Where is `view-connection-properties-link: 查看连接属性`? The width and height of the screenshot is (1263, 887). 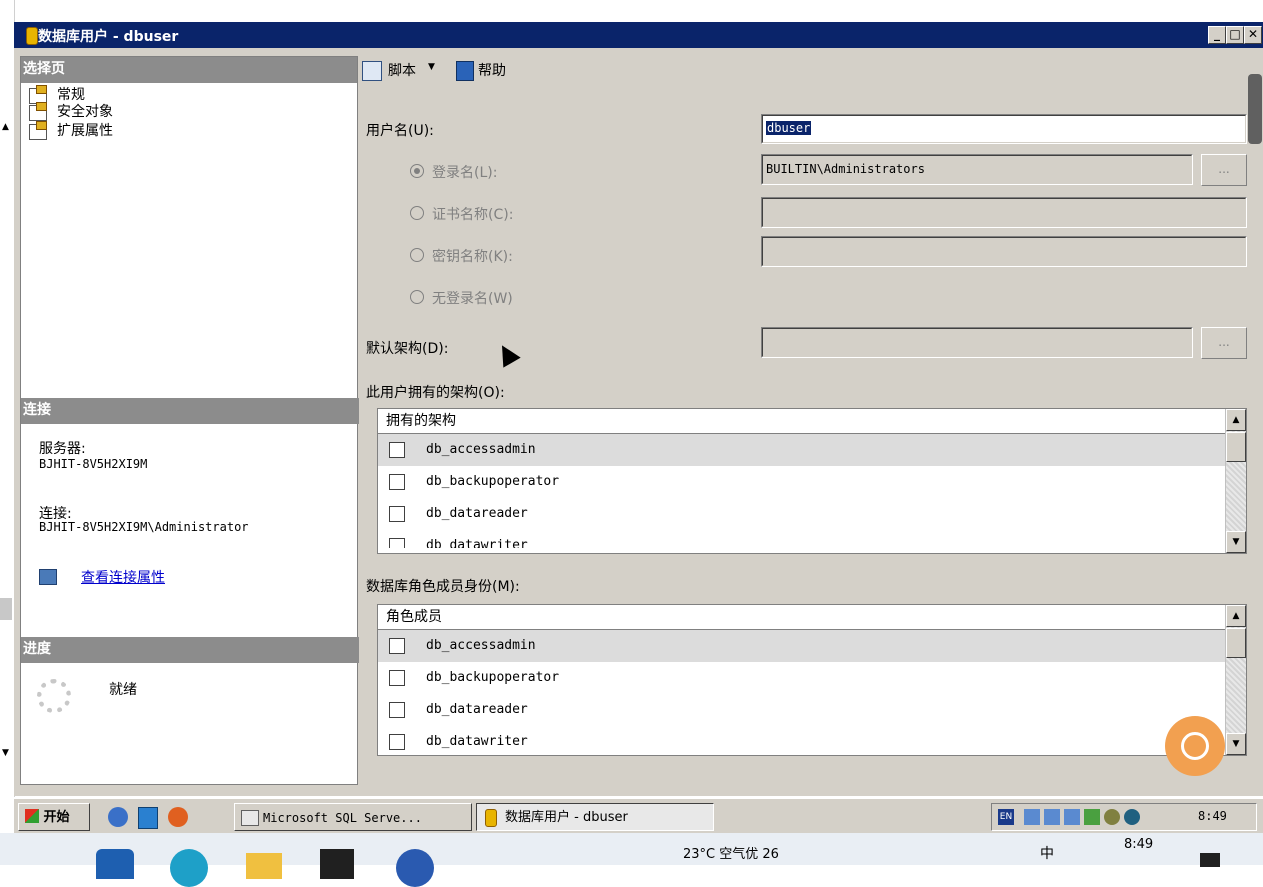
view-connection-properties-link: 查看连接属性 is located at coordinates (123, 577).